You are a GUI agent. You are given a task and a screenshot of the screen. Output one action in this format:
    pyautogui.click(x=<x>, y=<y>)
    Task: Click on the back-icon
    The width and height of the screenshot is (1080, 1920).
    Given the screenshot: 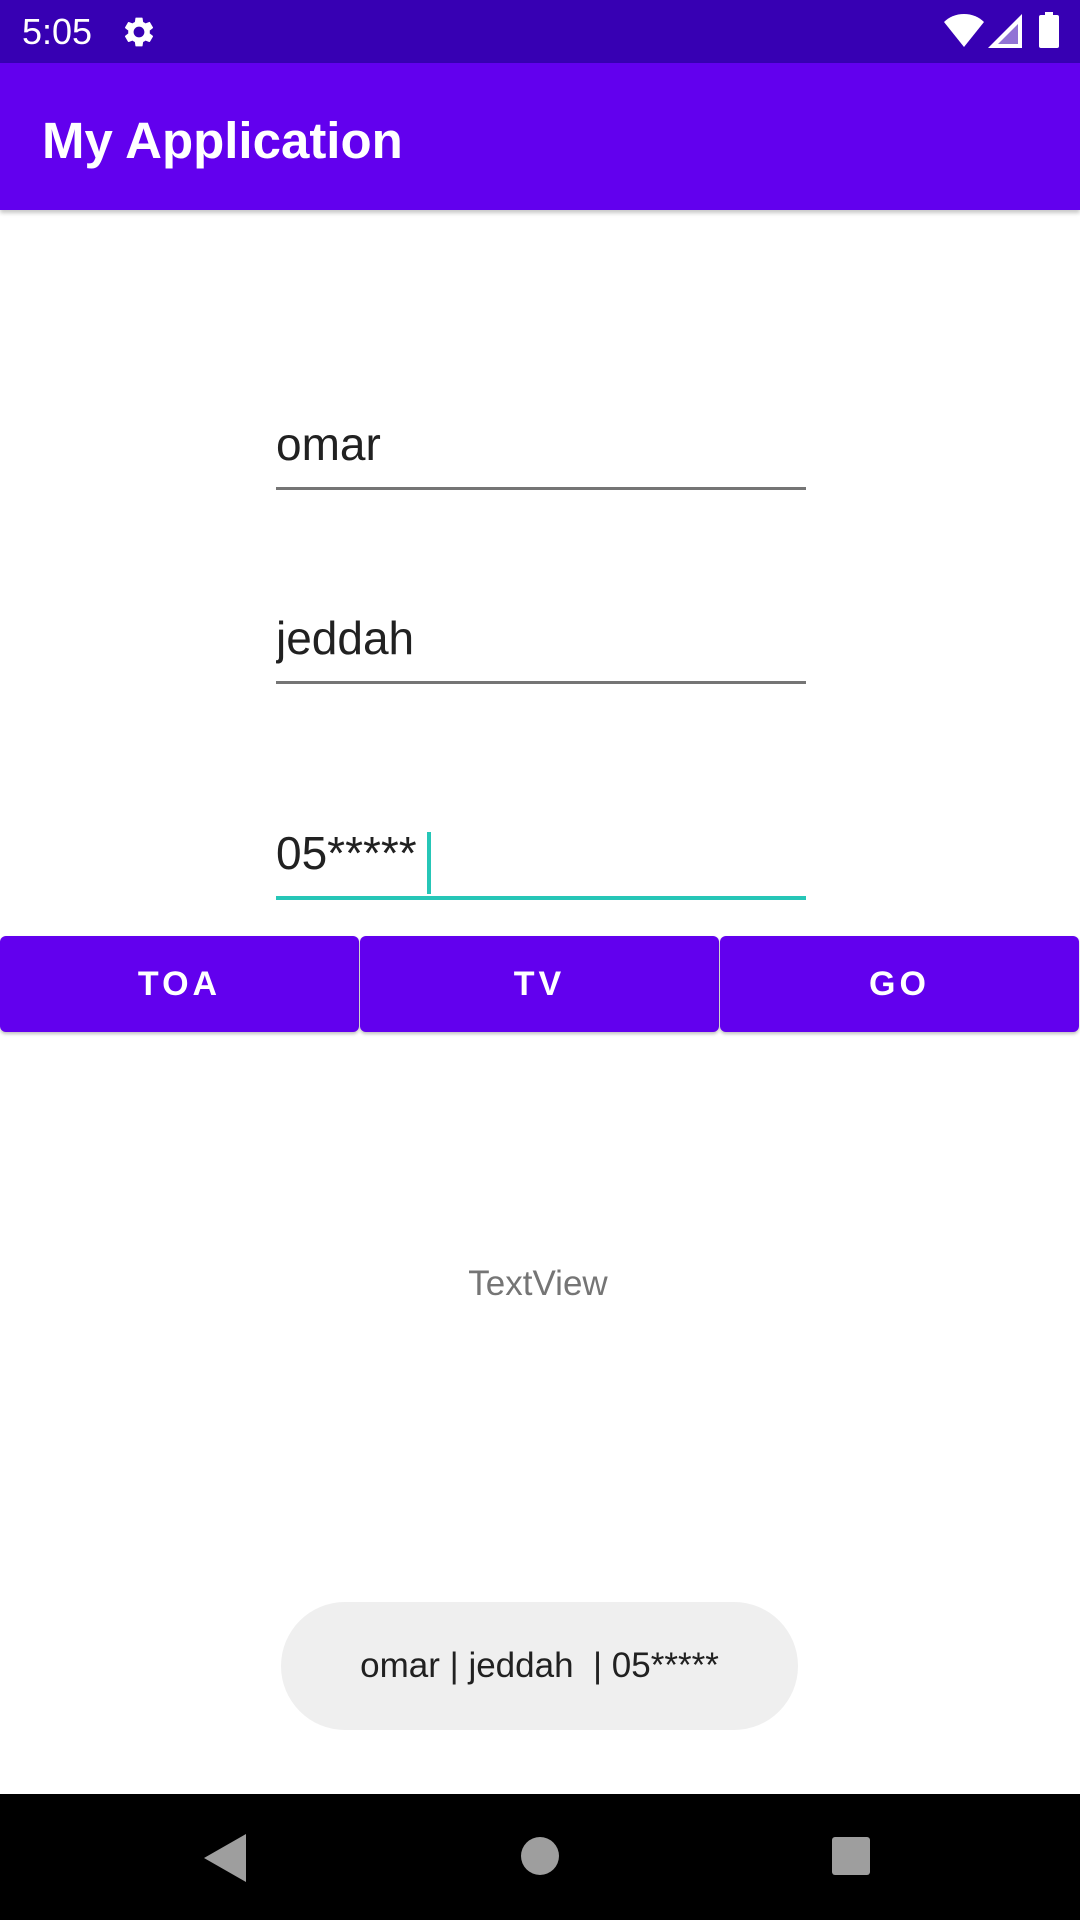 What is the action you would take?
    pyautogui.click(x=225, y=1858)
    